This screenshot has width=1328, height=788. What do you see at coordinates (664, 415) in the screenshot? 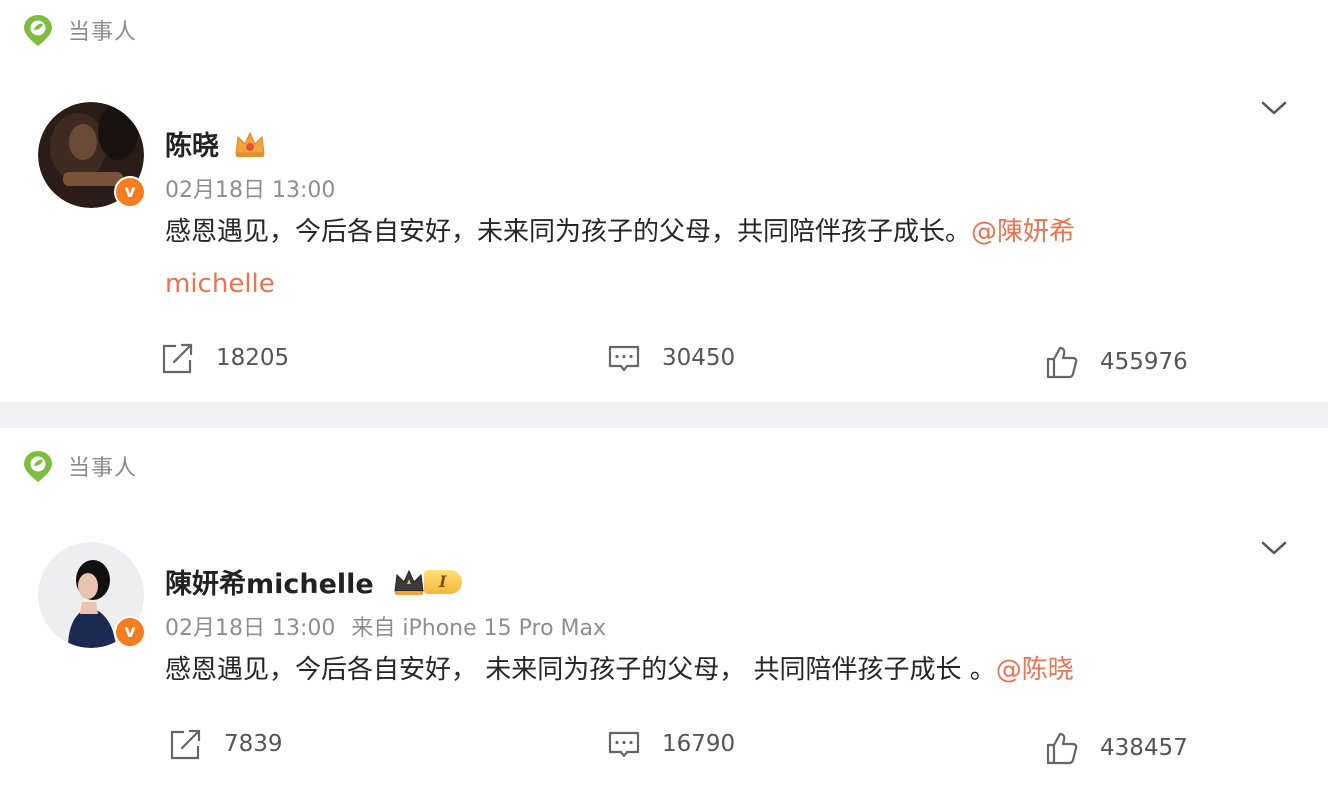
I see `post-divider` at bounding box center [664, 415].